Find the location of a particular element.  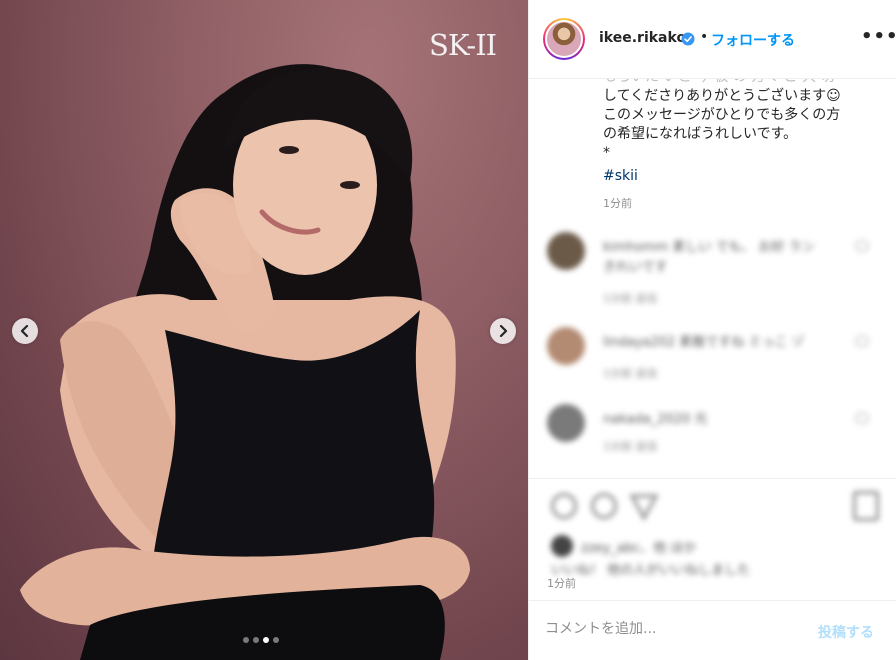

comment-text: kimhomm 素しい でも、 お好 ラン is located at coordinates (709, 247).